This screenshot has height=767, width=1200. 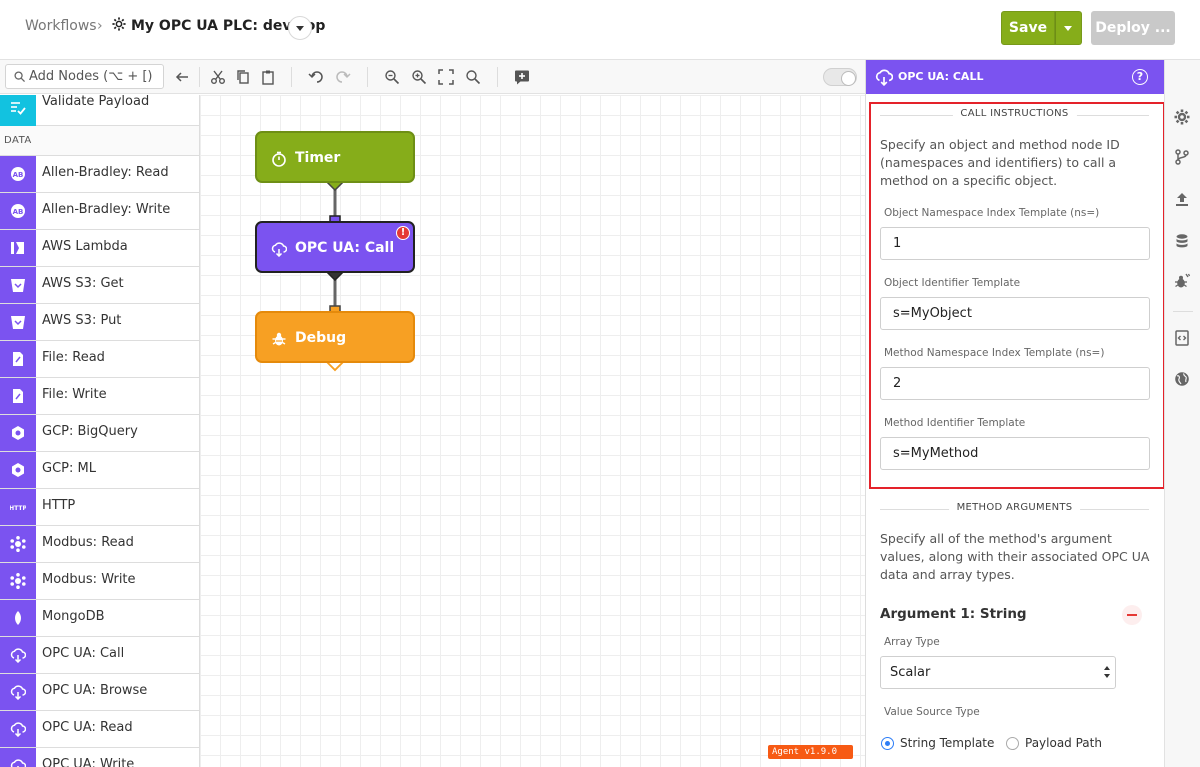 I want to click on node-debug: Debug, so click(x=335, y=337).